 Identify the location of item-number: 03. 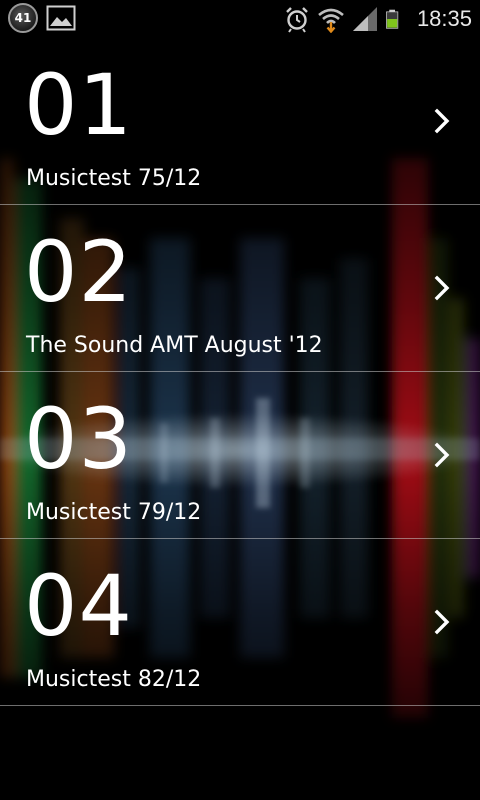
(78, 439).